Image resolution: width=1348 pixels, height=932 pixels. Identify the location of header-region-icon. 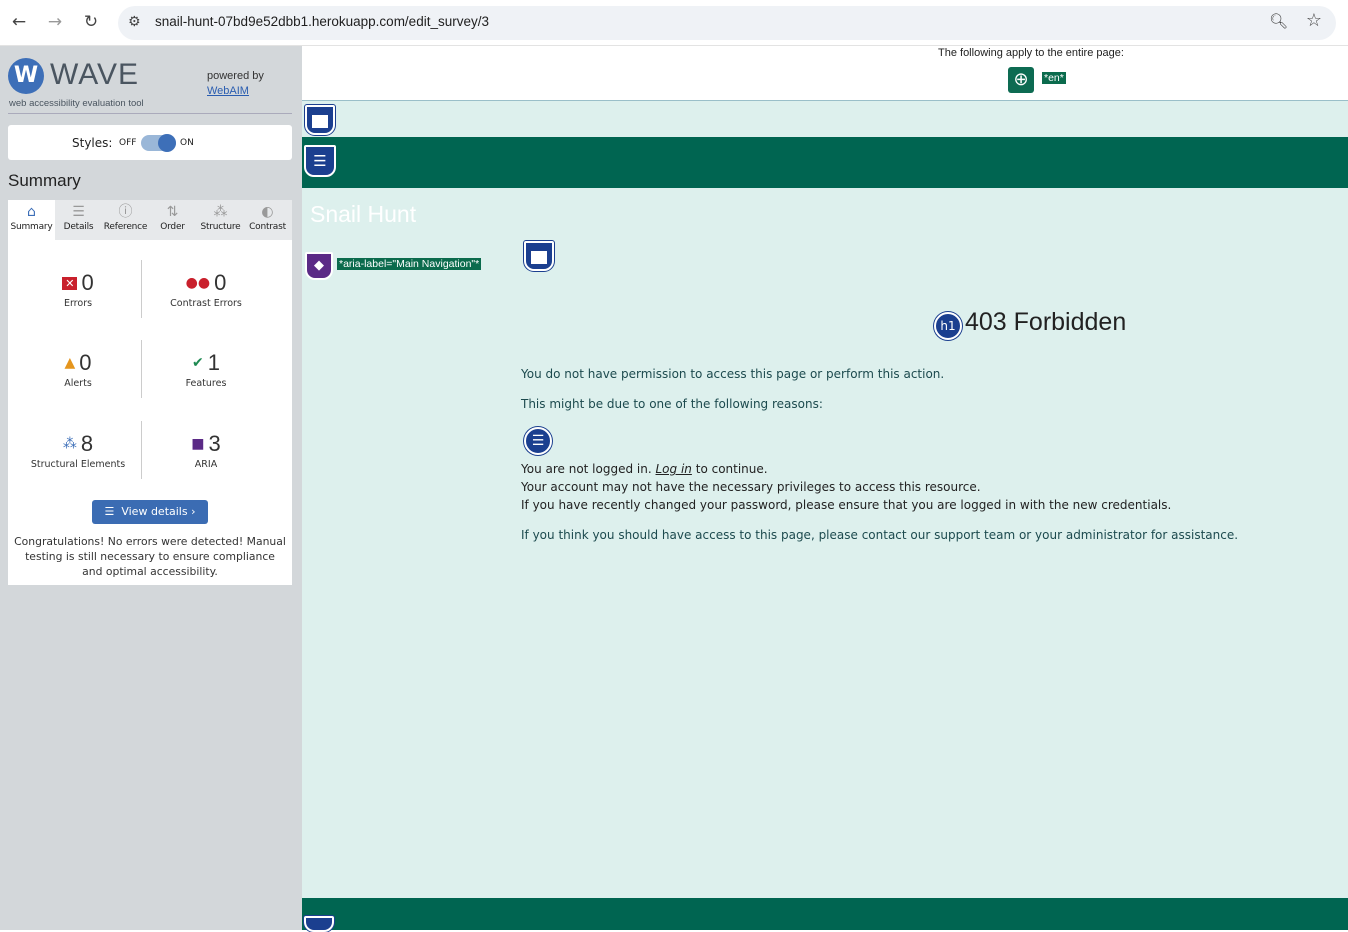
(320, 120).